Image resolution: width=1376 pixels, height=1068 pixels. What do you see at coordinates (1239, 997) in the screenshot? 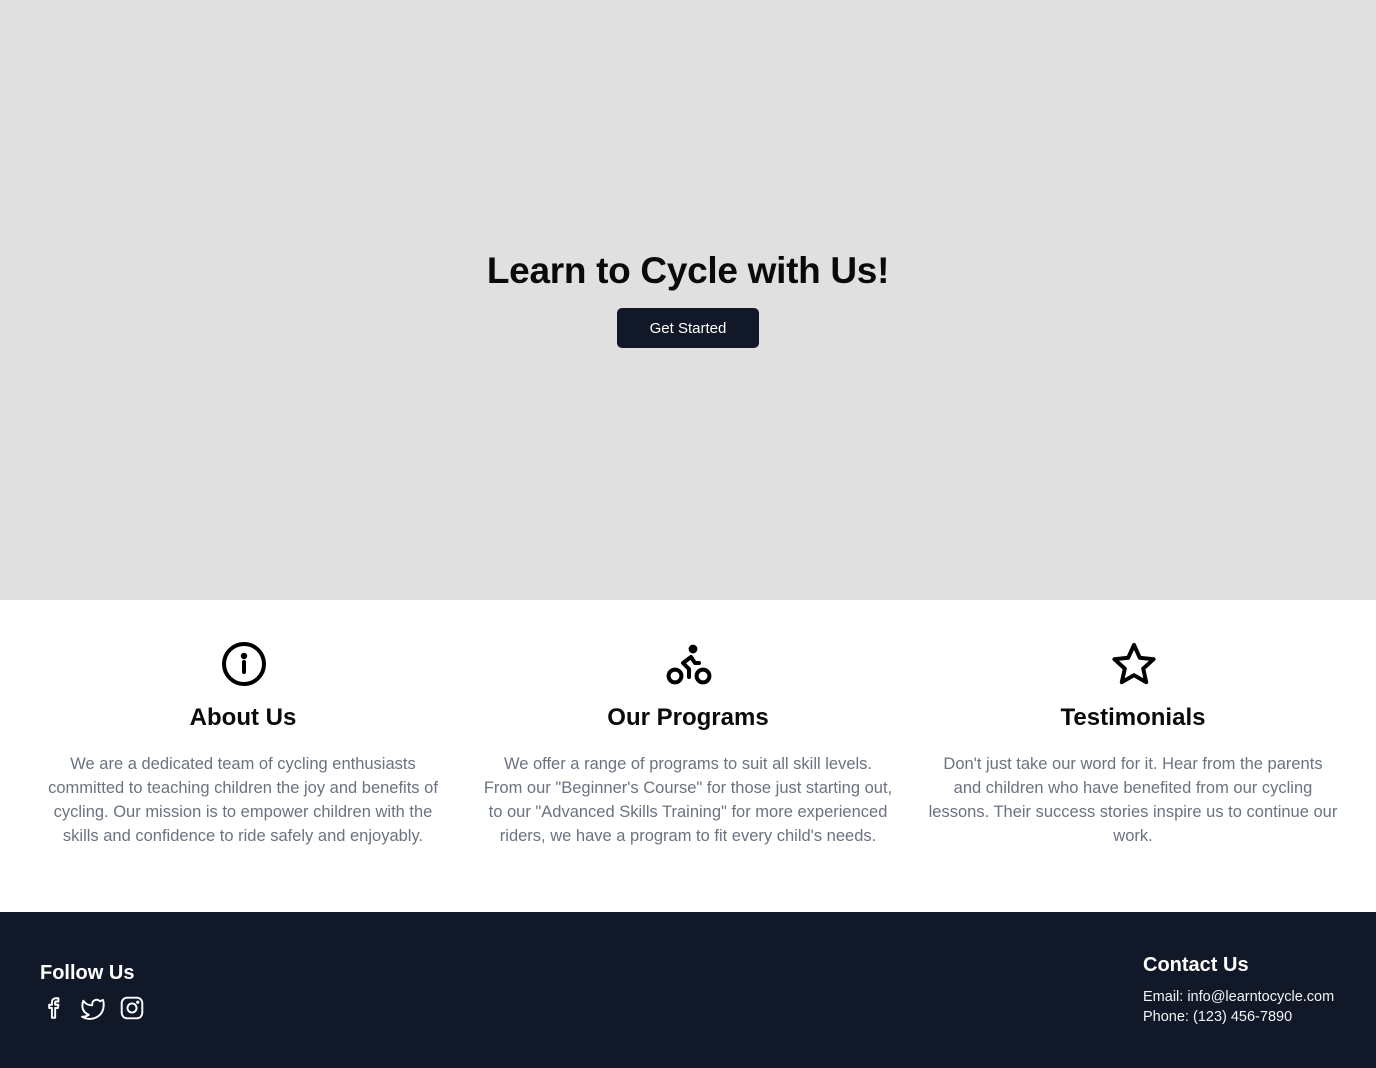
I see `contact-email: Email: info@learntocycle.com` at bounding box center [1239, 997].